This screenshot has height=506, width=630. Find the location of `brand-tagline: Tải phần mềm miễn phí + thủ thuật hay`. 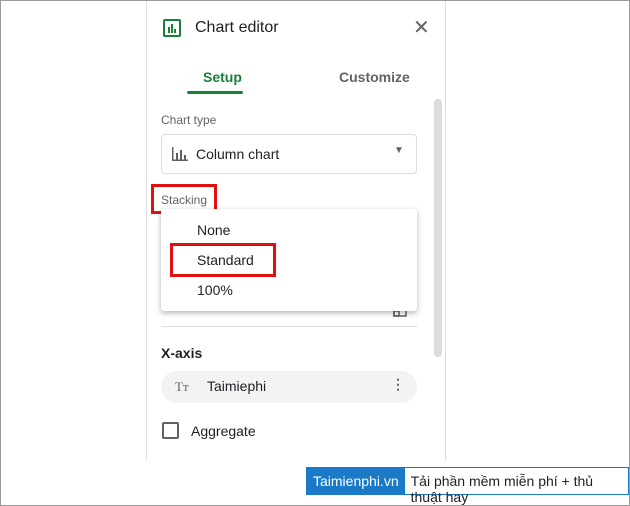

brand-tagline: Tải phần mềm miễn phí + thủ thuật hay is located at coordinates (516, 486).